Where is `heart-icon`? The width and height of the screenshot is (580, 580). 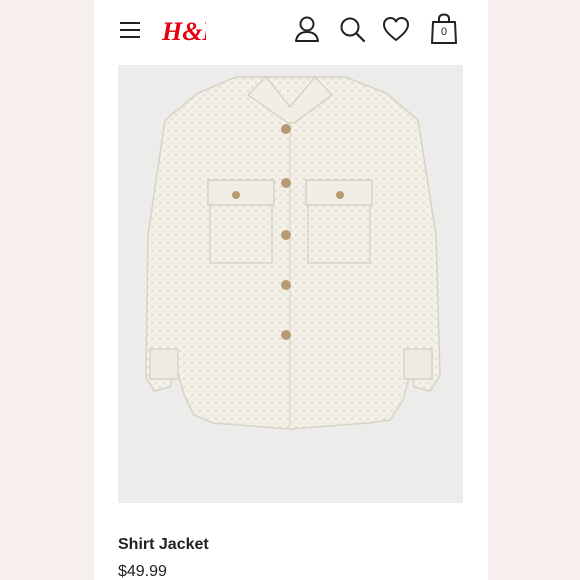
heart-icon is located at coordinates (396, 29).